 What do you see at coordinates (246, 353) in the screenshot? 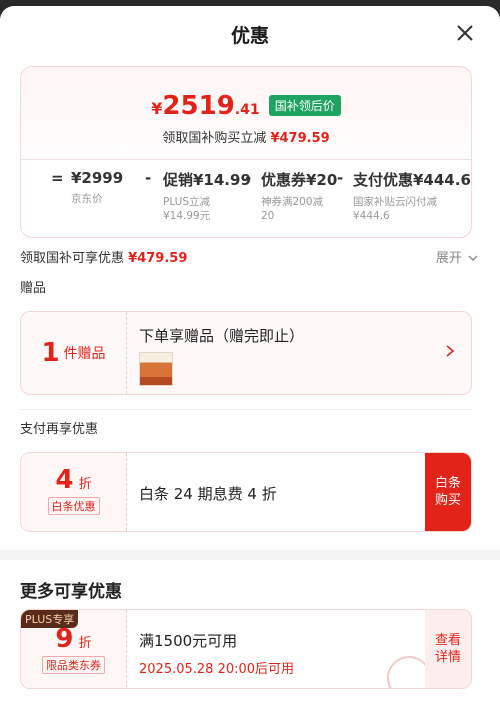
I see `gift-card: 1 件赠品 下单享赠品（赠完即止）` at bounding box center [246, 353].